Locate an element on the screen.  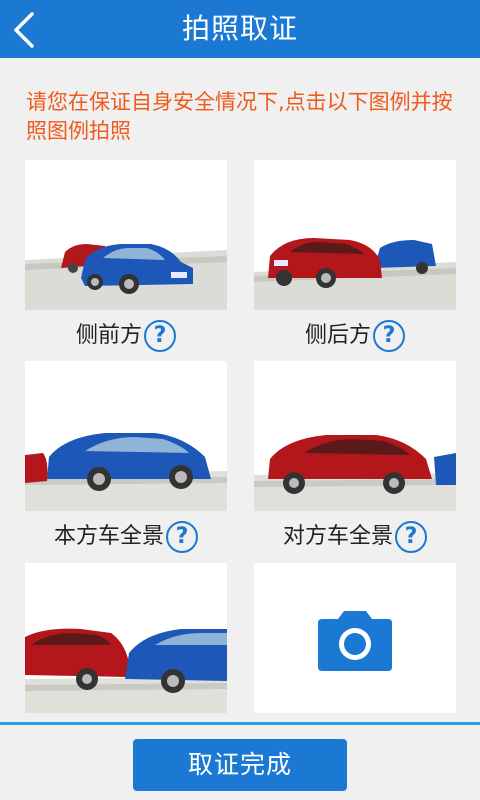
caption-rear-side: 侧后方? is located at coordinates (355, 336).